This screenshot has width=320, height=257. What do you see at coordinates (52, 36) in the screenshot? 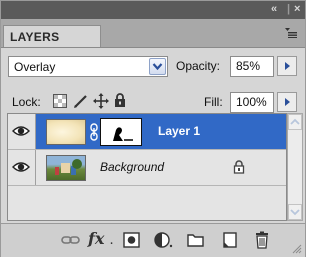
I see `tab-layers: LAYERS` at bounding box center [52, 36].